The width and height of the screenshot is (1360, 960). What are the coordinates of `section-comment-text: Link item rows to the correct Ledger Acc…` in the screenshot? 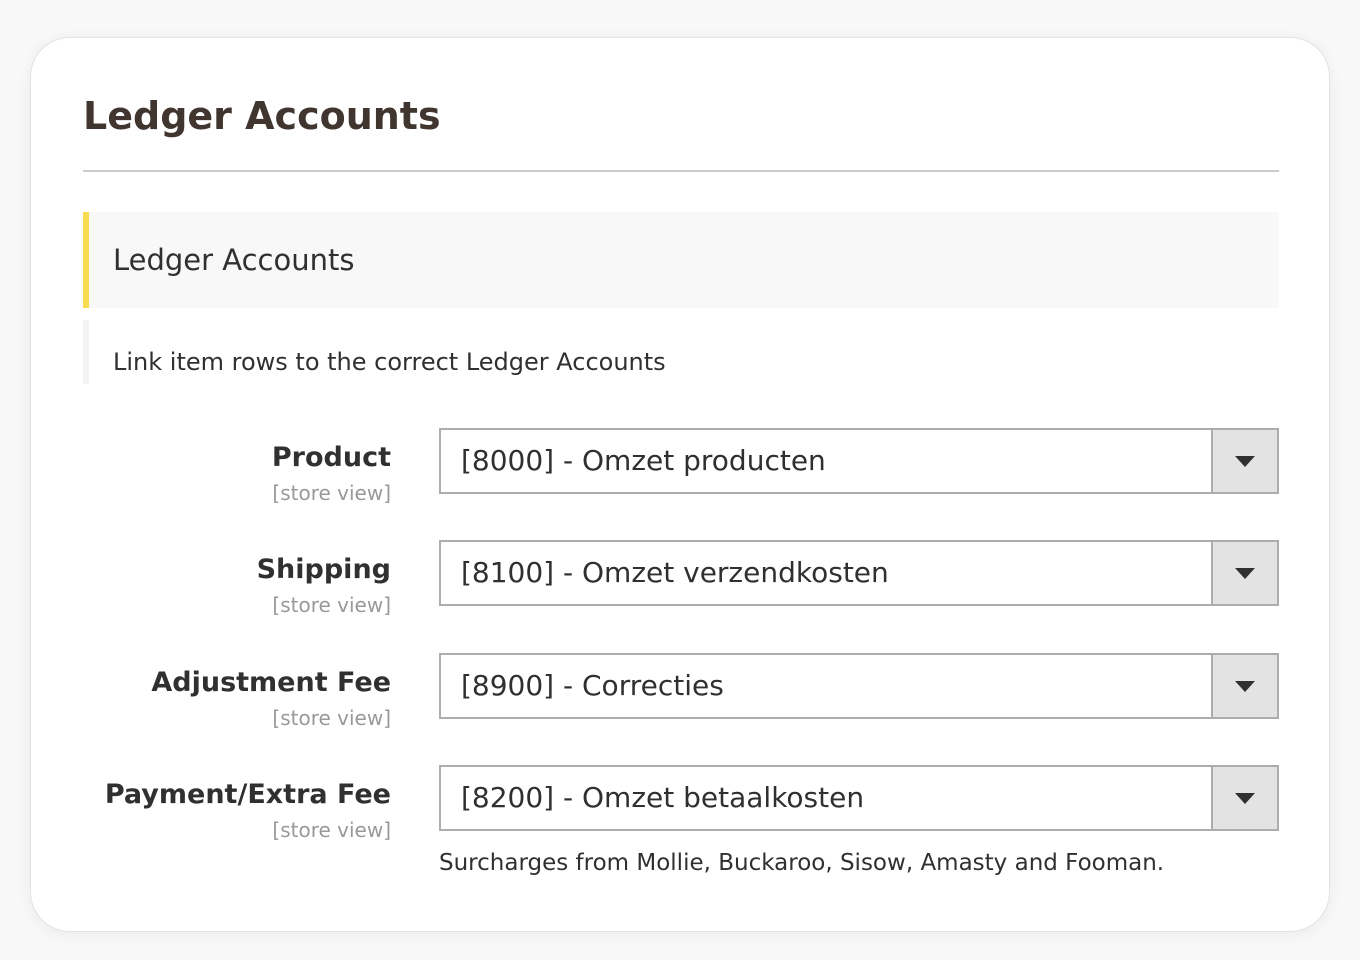 It's located at (389, 362).